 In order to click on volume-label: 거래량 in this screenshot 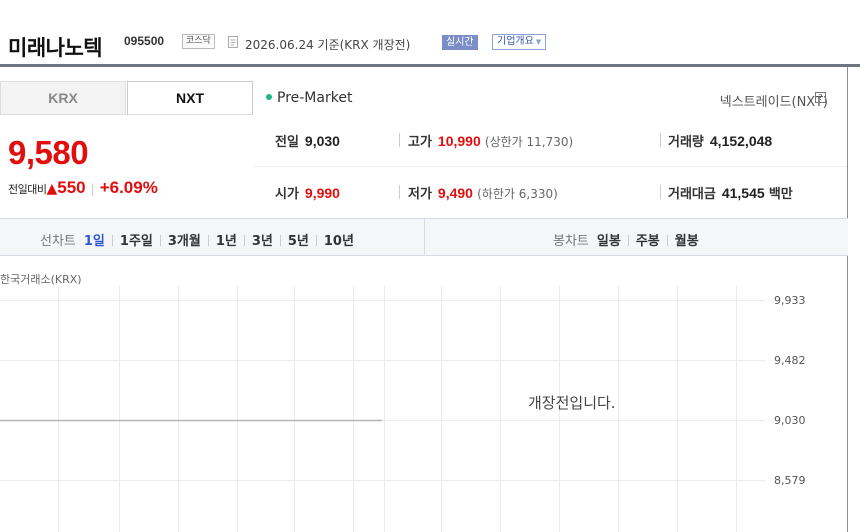, I will do `click(686, 142)`.